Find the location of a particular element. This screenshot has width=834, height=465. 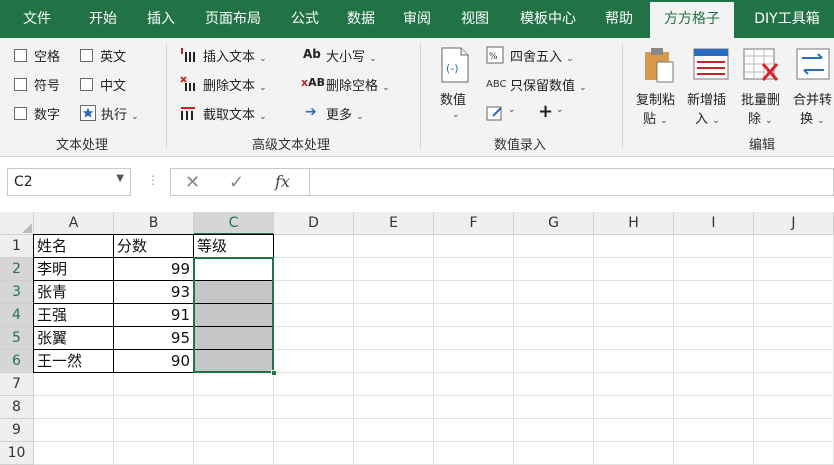

merge-convert-button: 换 ⌄ is located at coordinates (812, 117).